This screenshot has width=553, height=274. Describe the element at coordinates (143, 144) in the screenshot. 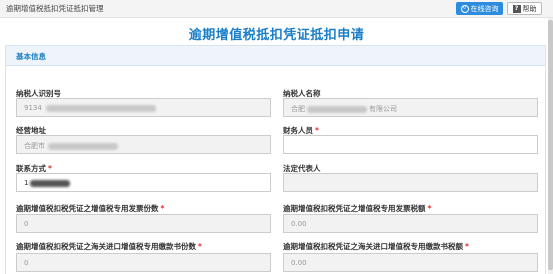

I see `address-field: 合肥市` at that location.